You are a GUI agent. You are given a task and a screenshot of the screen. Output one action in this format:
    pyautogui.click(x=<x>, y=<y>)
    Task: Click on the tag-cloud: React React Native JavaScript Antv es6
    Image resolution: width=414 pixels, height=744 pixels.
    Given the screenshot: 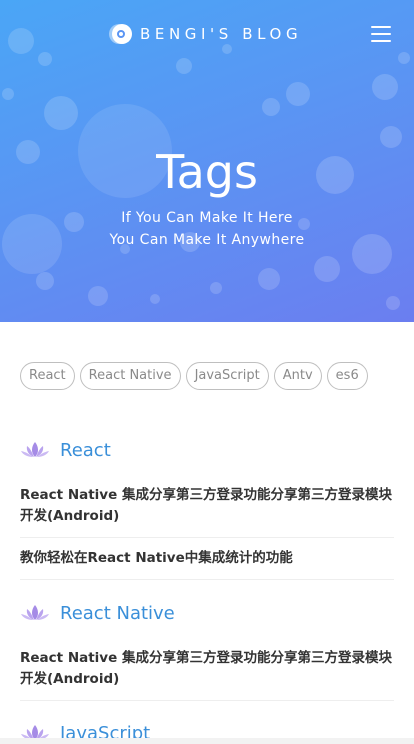 What is the action you would take?
    pyautogui.click(x=210, y=377)
    